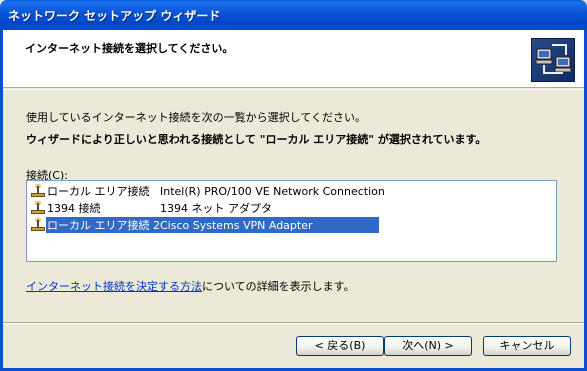 This screenshot has width=587, height=371. I want to click on connection-row-2: ローカル エリア接続 2 Cisco Systems VPN Adapter, so click(220, 225).